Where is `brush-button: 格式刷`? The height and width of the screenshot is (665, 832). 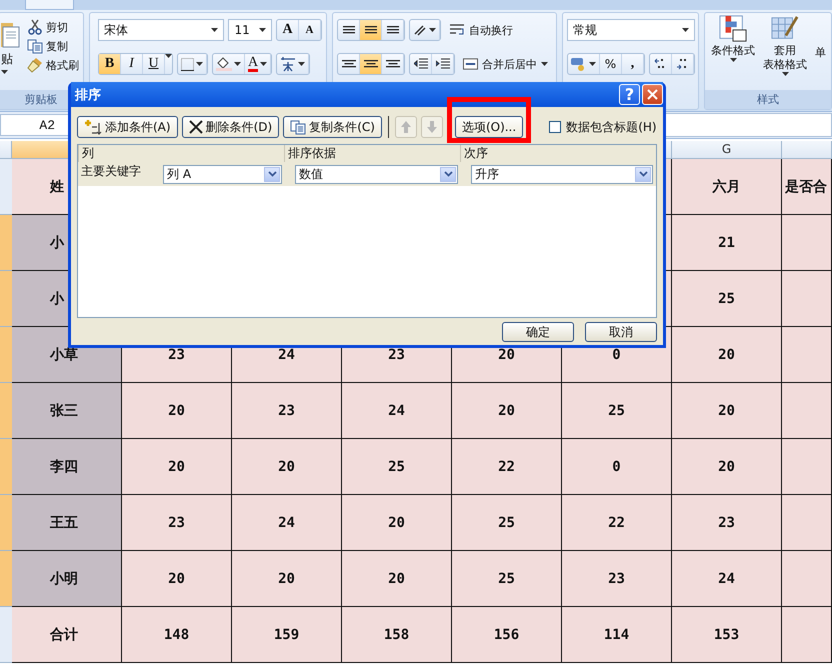 brush-button: 格式刷 is located at coordinates (53, 65).